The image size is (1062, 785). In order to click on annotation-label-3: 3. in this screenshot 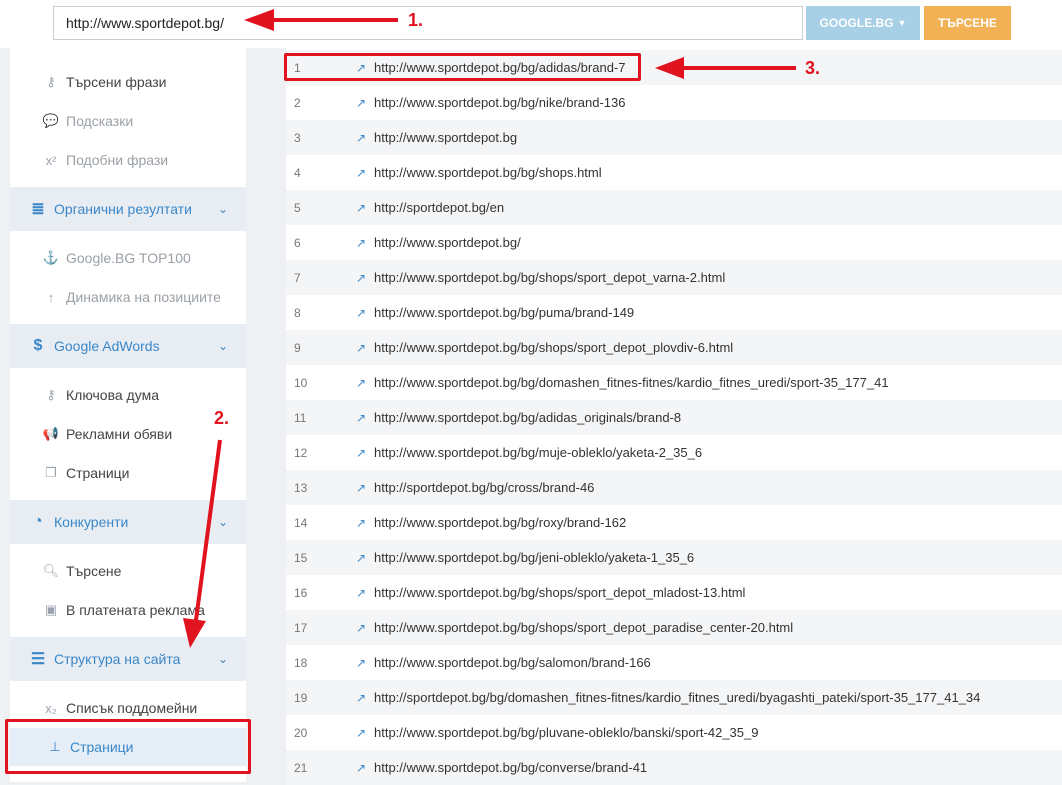, I will do `click(813, 68)`.